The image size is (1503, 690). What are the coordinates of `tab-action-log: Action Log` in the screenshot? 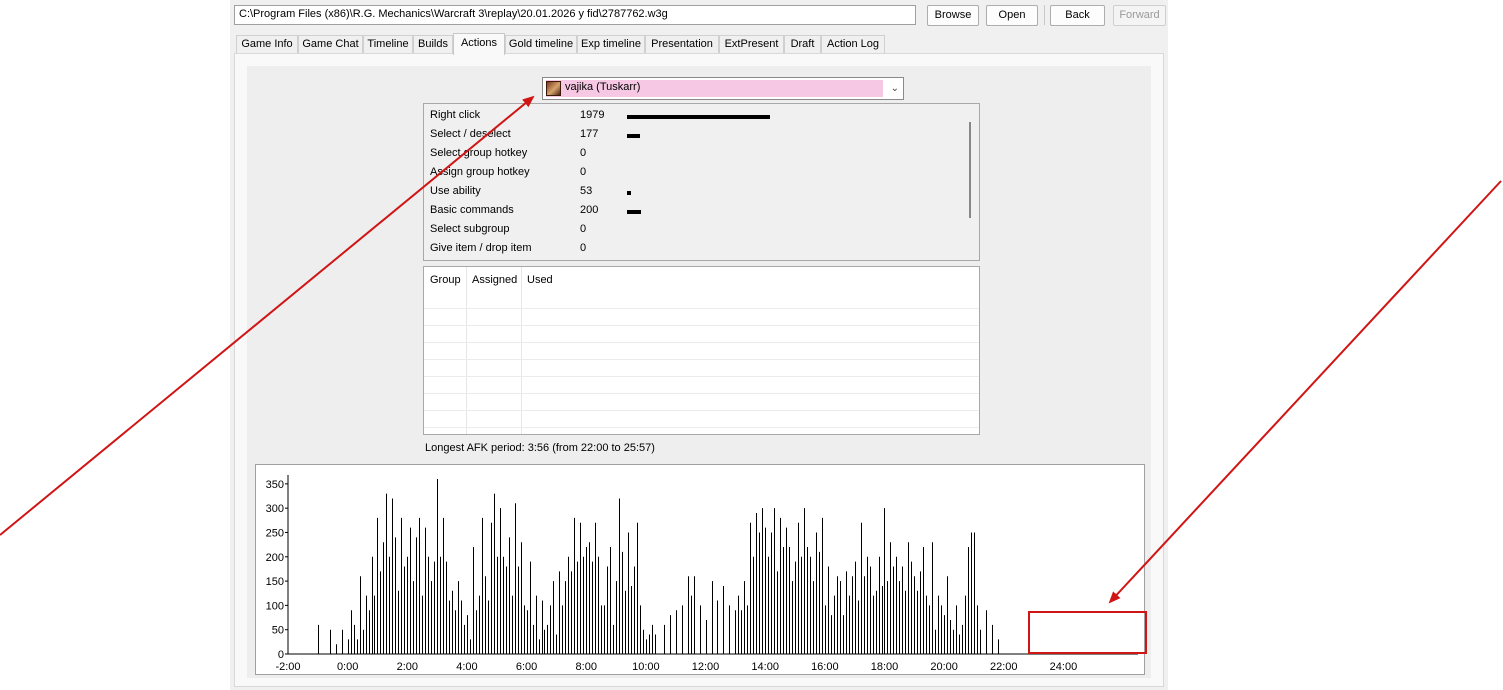 It's located at (853, 44).